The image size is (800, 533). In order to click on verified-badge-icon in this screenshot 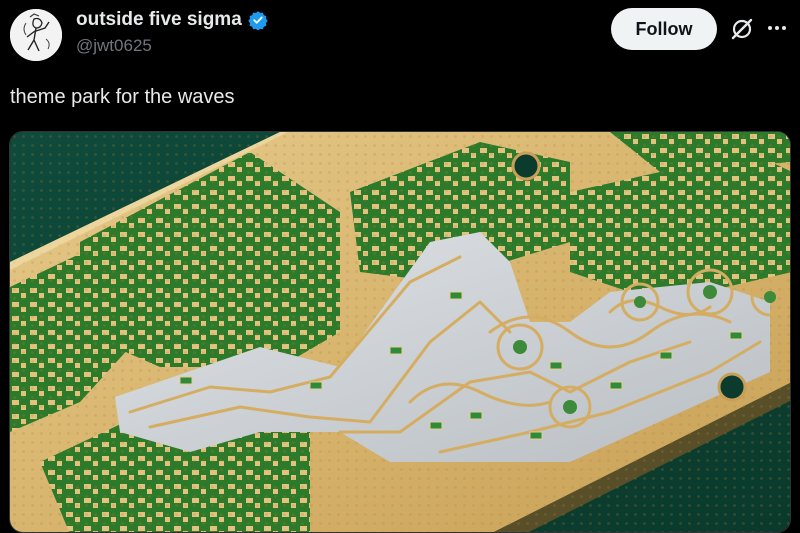, I will do `click(258, 20)`.